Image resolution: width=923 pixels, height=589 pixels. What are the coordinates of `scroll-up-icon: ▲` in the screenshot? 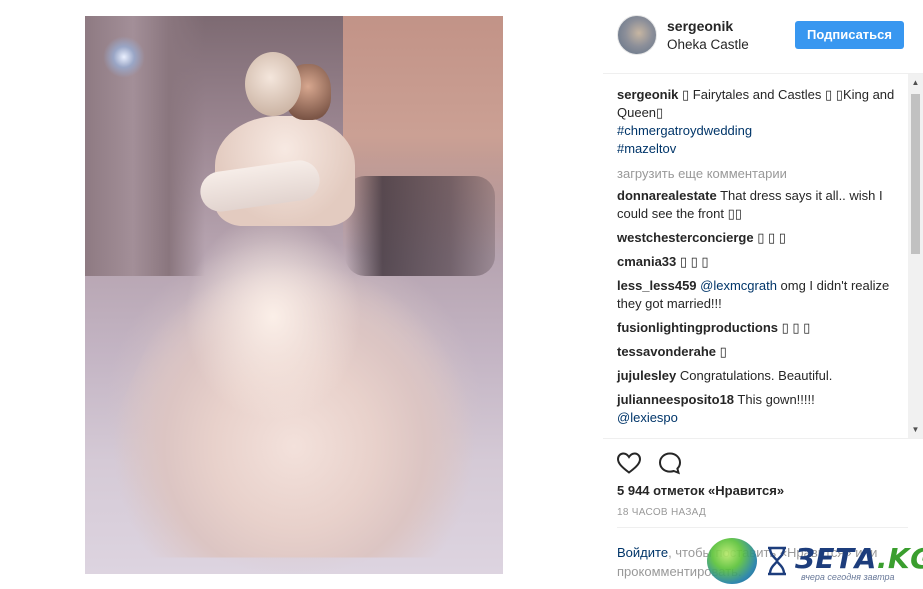 It's located at (915, 82).